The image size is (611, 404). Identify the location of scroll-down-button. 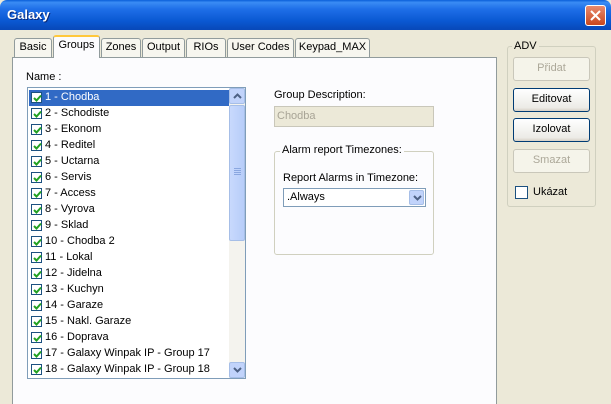
(237, 370).